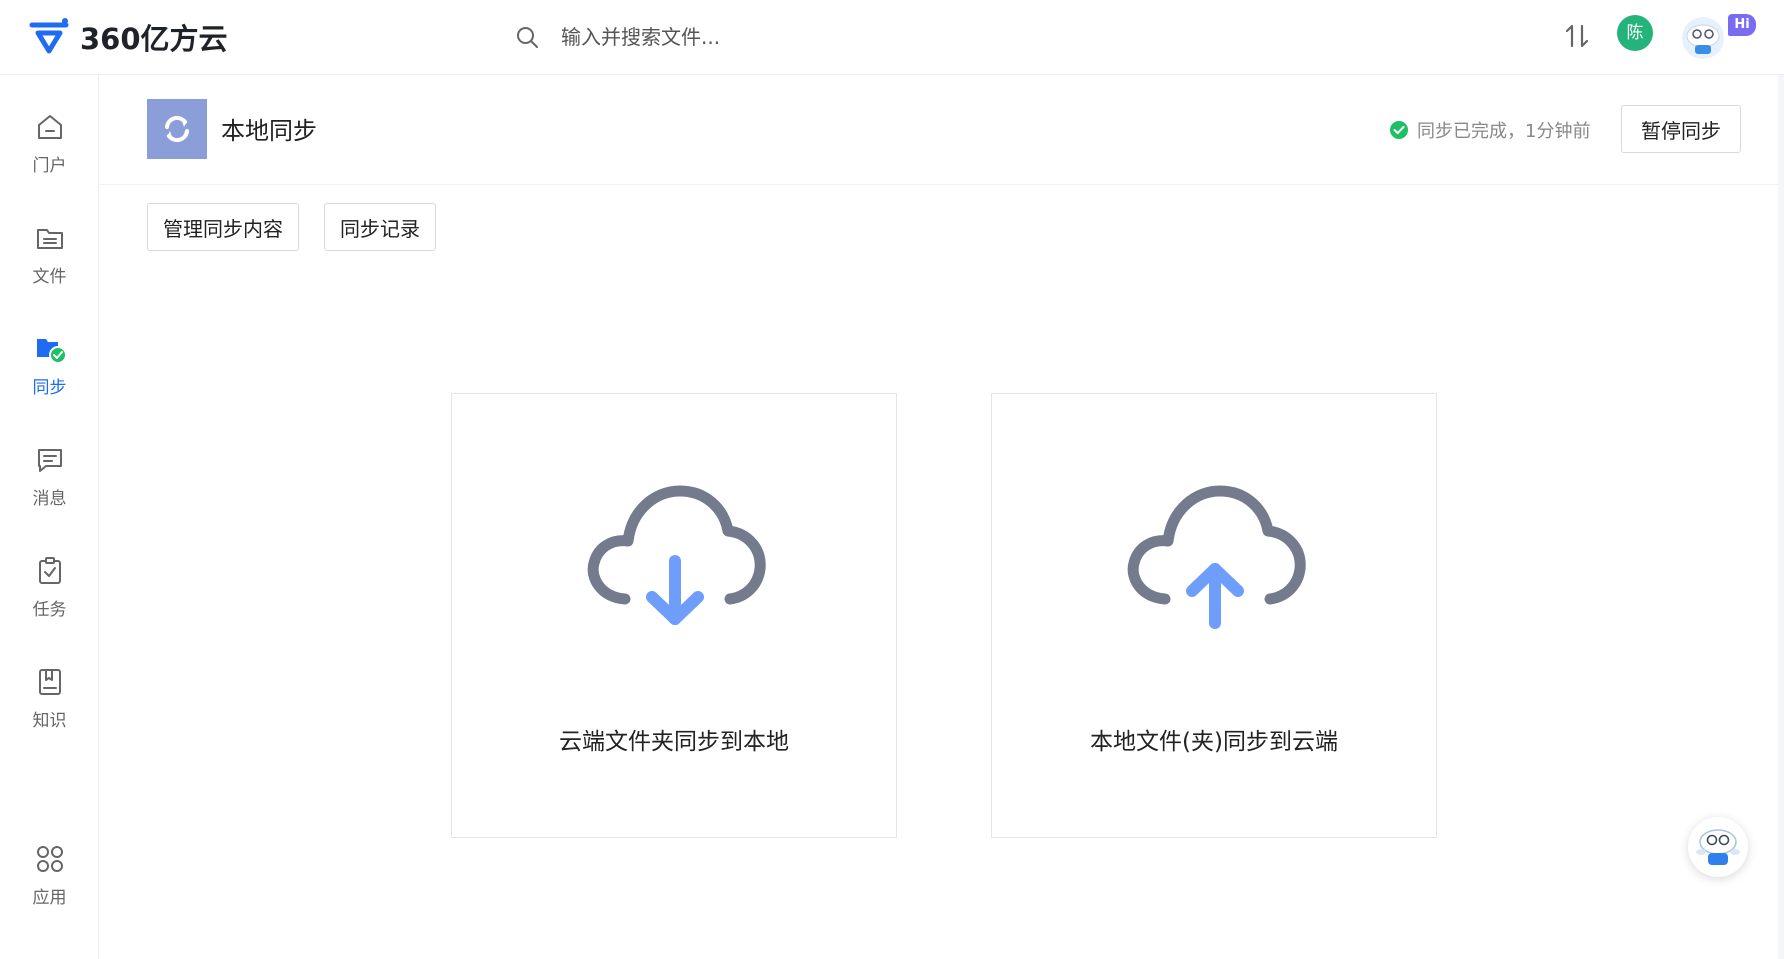 Image resolution: width=1784 pixels, height=959 pixels. I want to click on task-icon, so click(49, 570).